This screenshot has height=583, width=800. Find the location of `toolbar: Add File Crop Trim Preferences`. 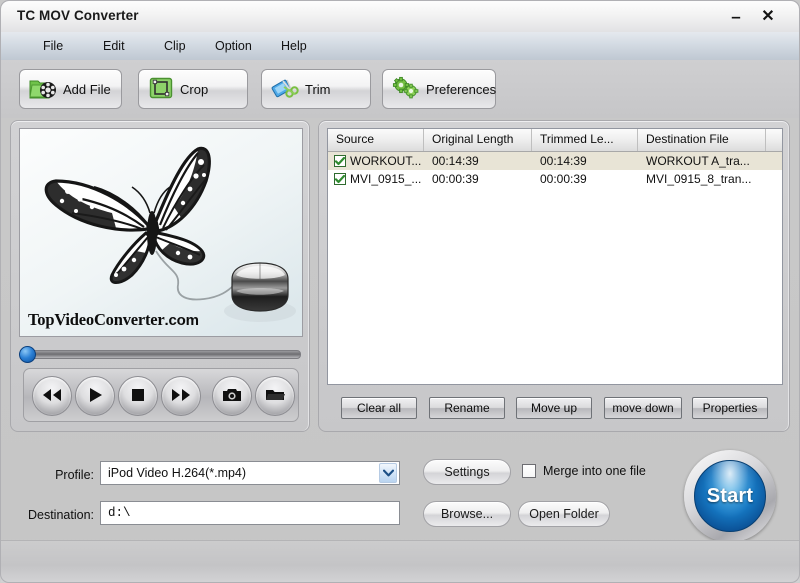

toolbar: Add File Crop Trim Preferences is located at coordinates (400, 89).